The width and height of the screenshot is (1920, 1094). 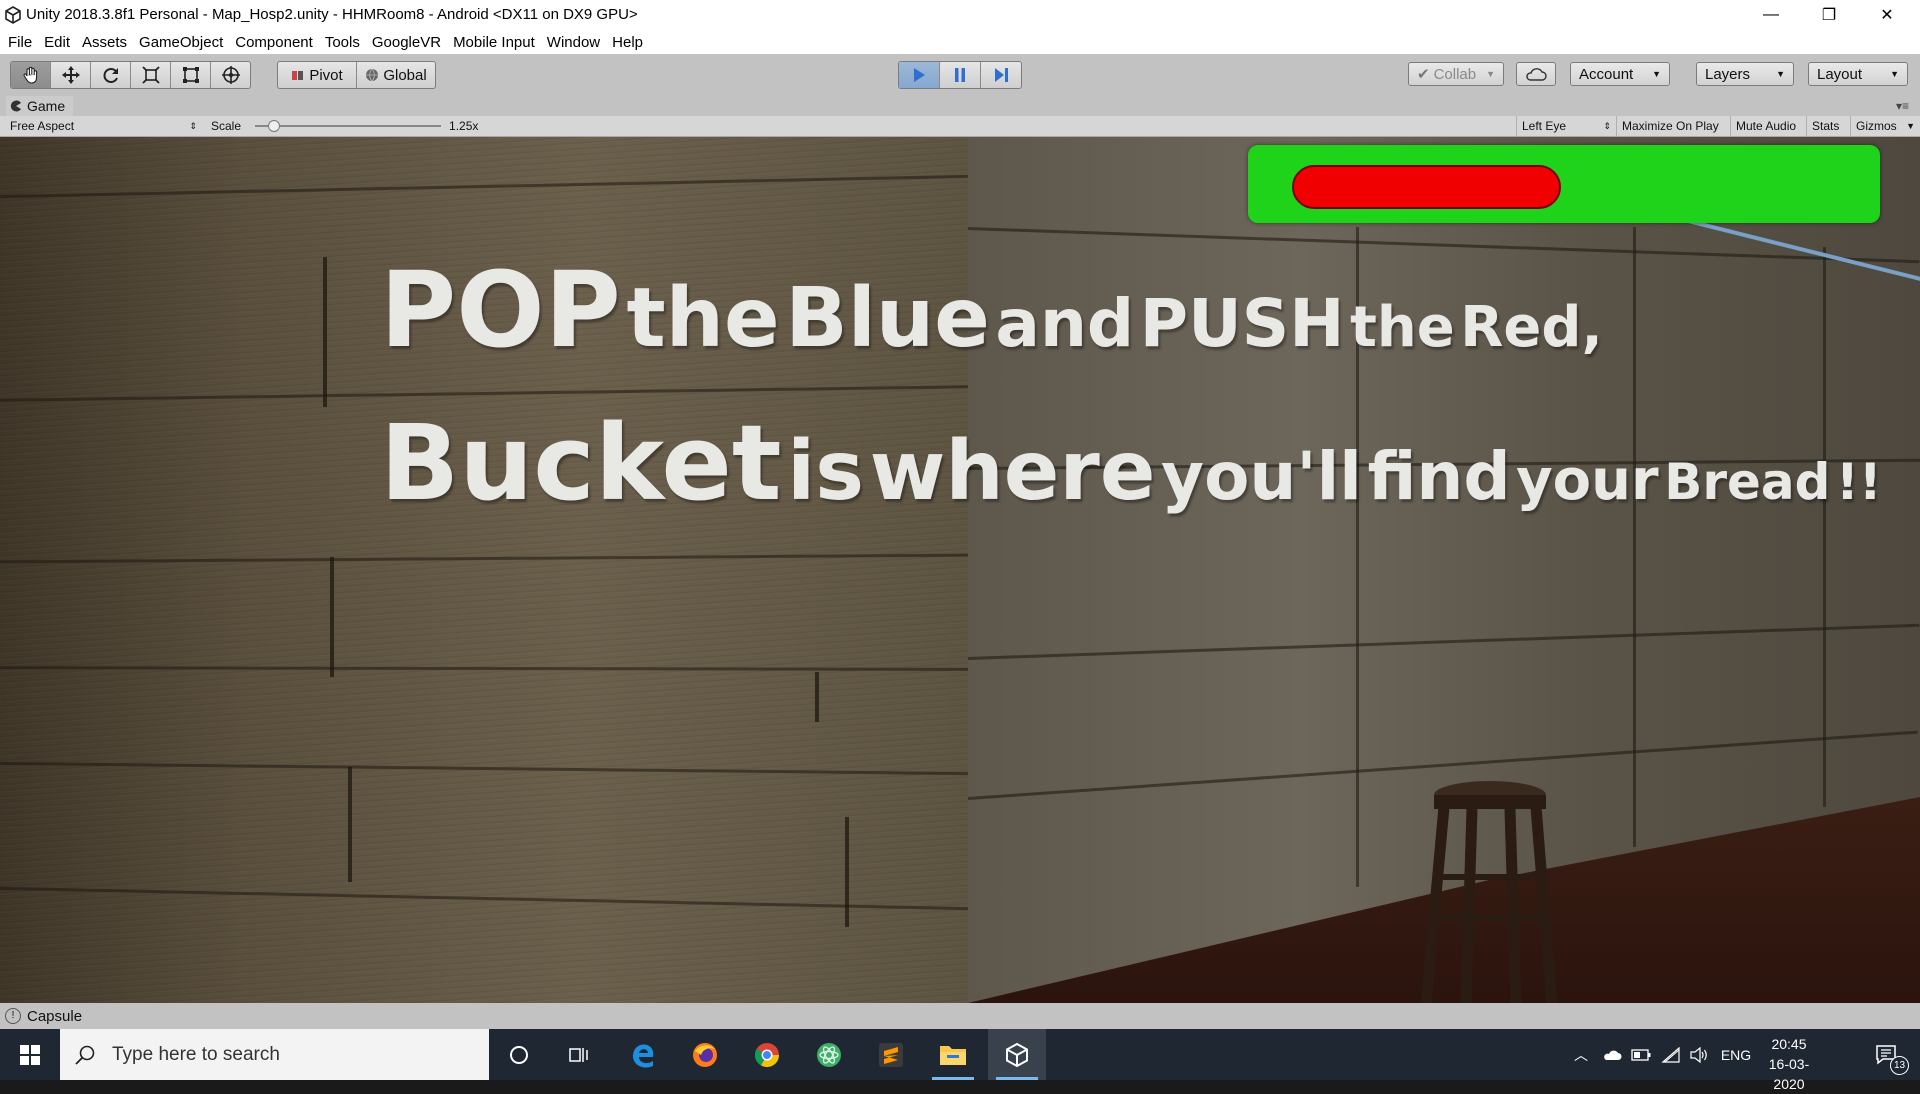 I want to click on cortana-icon, so click(x=519, y=1054).